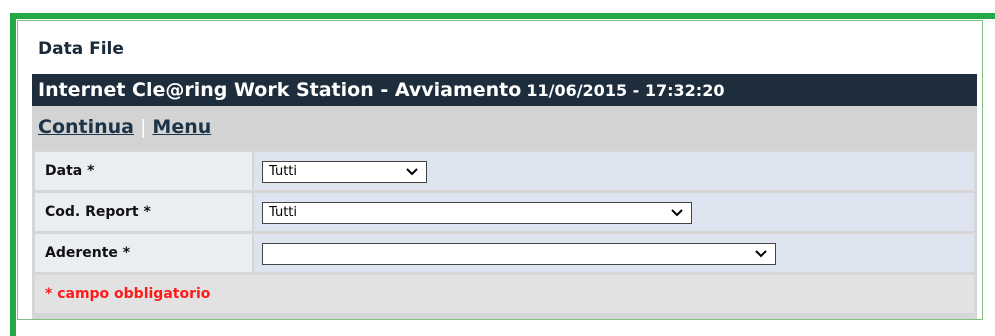 The height and width of the screenshot is (336, 995). I want to click on data-label: Data *, so click(143, 171).